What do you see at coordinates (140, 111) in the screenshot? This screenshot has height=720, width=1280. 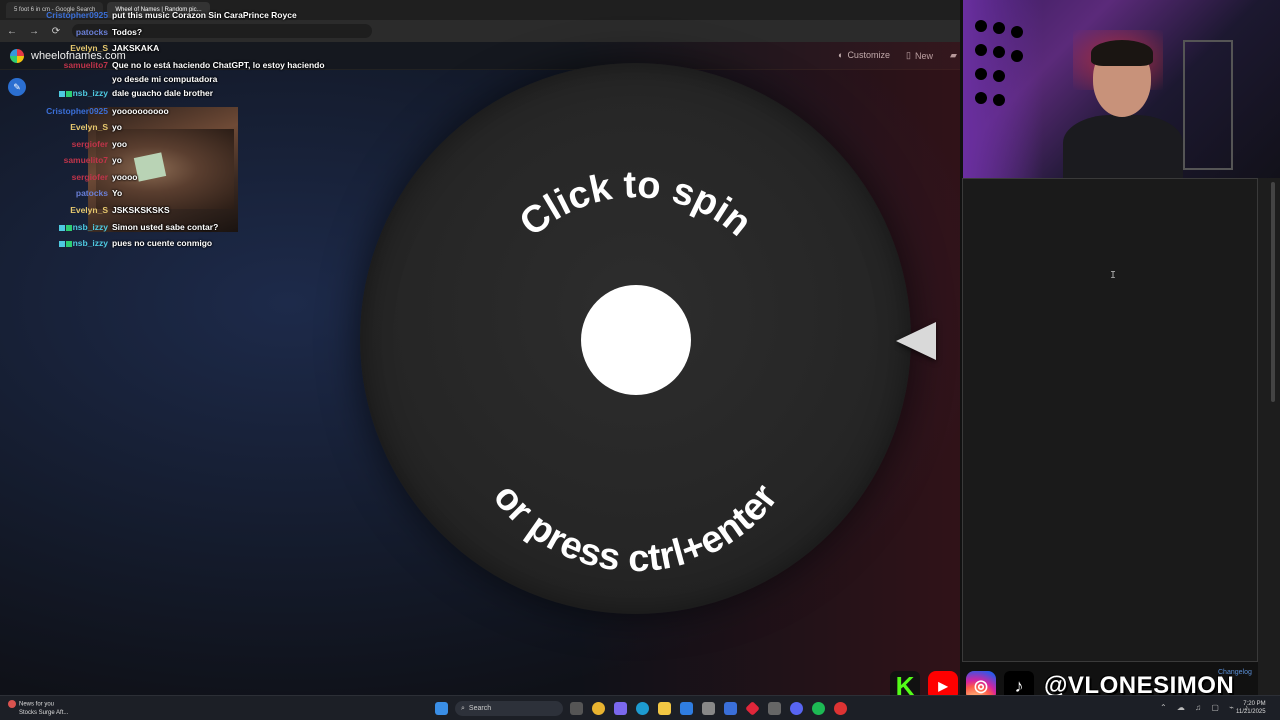 I see `chat-message-text: yoooooooooo` at bounding box center [140, 111].